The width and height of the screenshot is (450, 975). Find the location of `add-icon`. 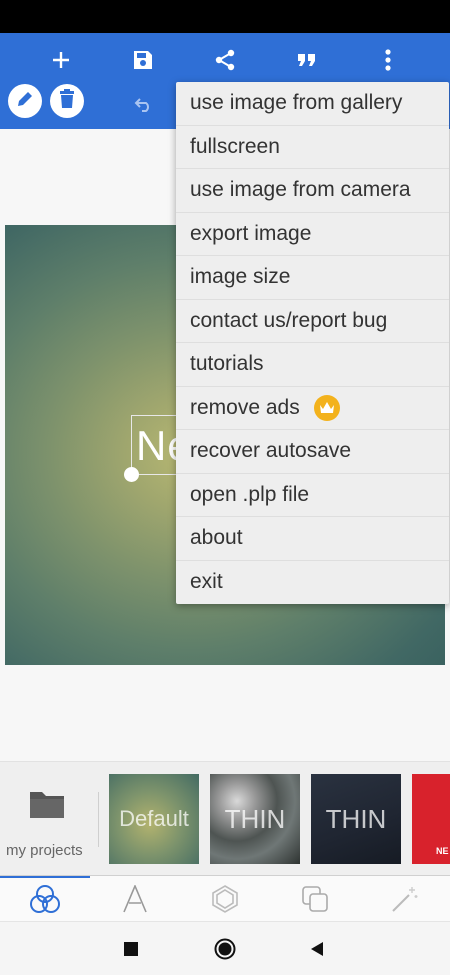

add-icon is located at coordinates (61, 60).